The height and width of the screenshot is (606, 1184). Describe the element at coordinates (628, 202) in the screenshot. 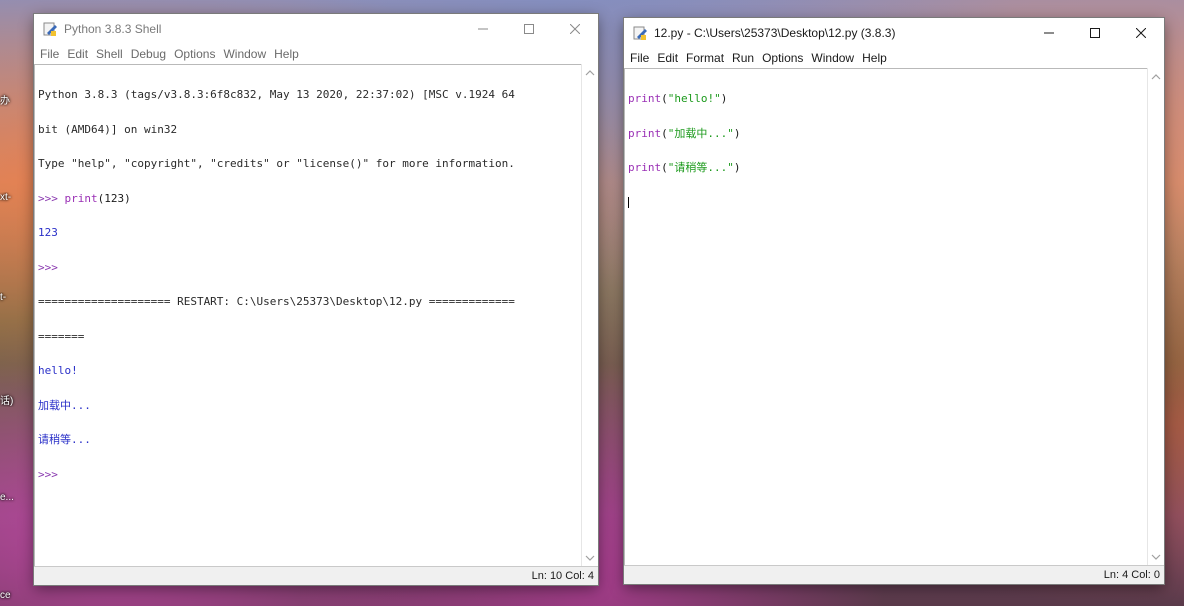

I see `text-cursor` at that location.